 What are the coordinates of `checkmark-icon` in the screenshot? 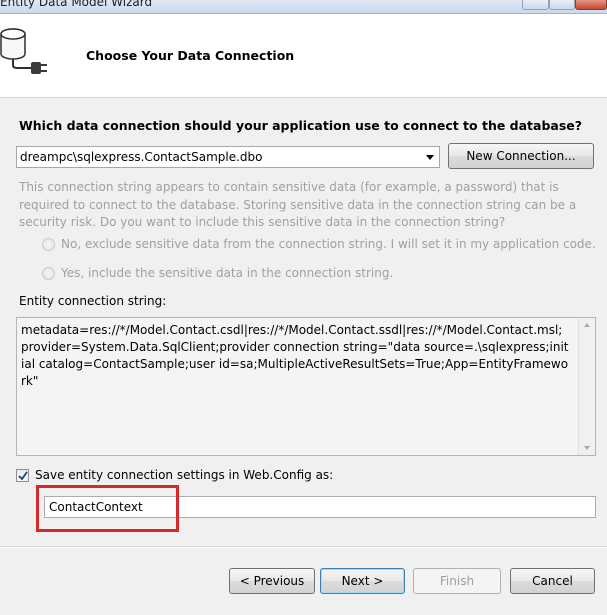 It's located at (23, 476).